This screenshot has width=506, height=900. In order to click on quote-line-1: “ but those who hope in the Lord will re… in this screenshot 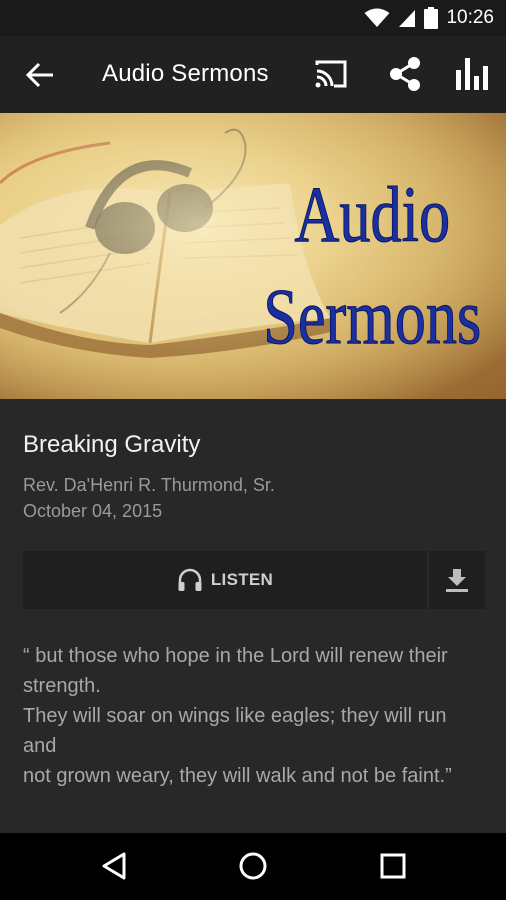, I will do `click(235, 671)`.